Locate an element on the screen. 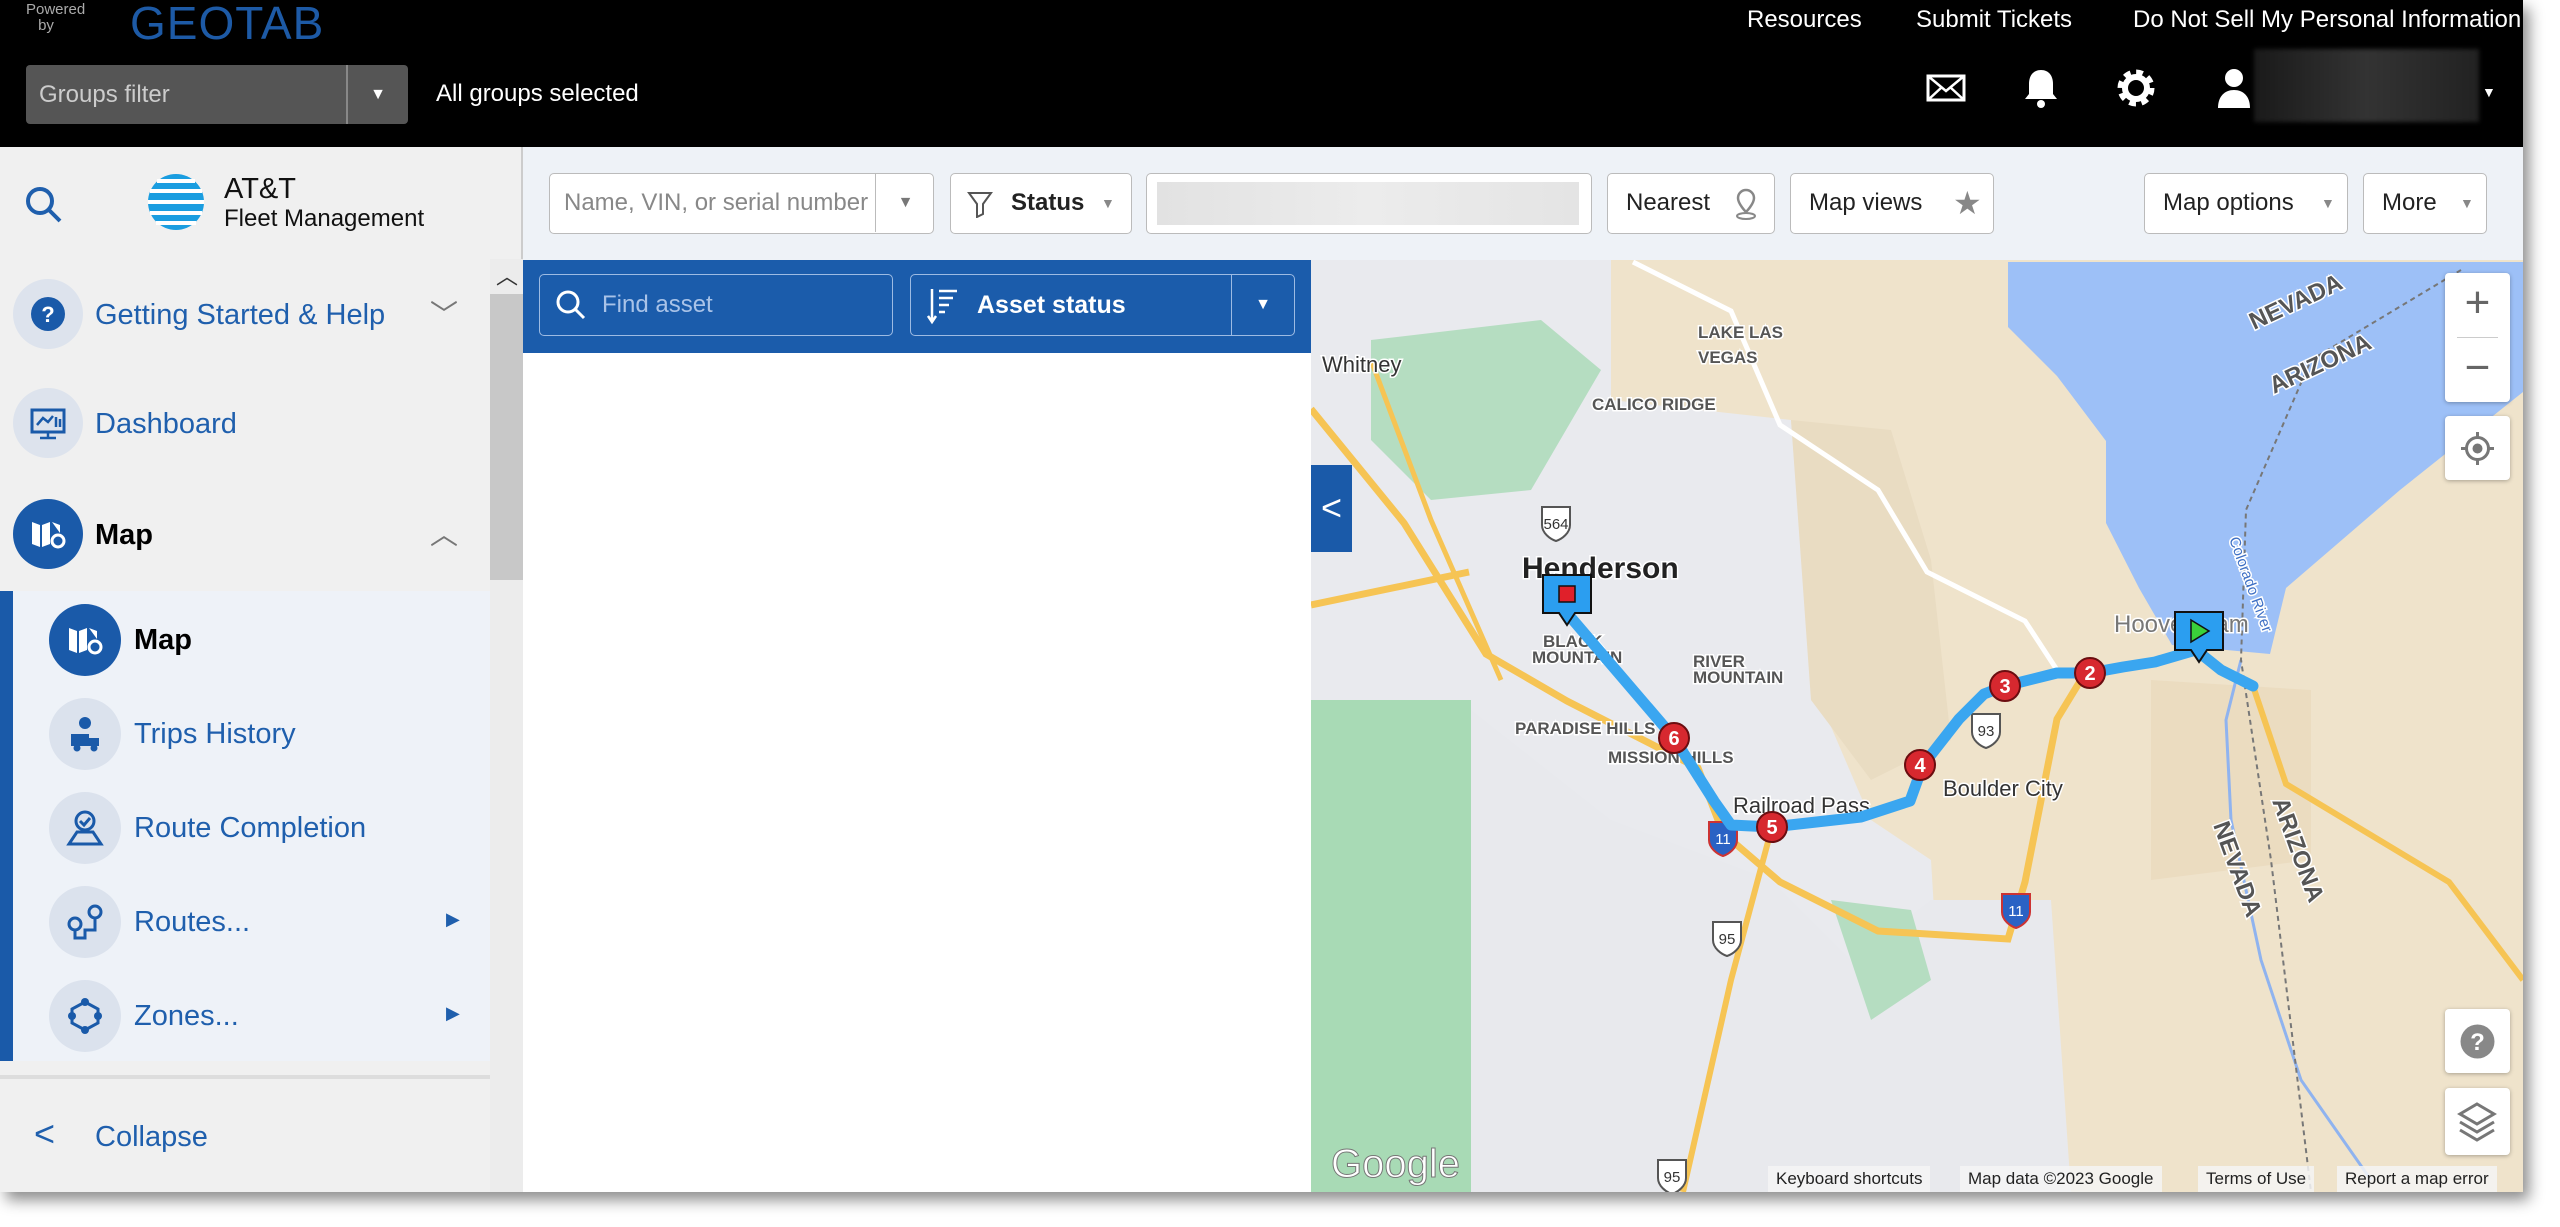  svg-text: 93 is located at coordinates (1986, 731).